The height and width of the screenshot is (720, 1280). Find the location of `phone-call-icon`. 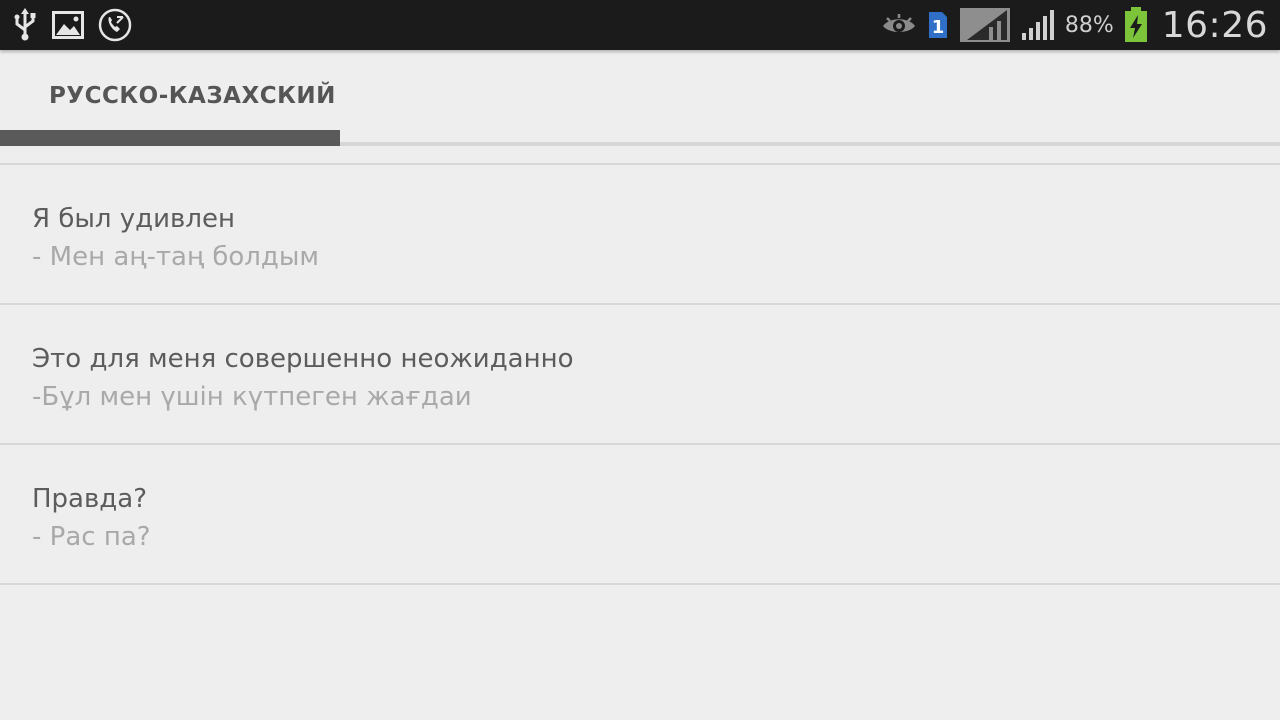

phone-call-icon is located at coordinates (115, 25).